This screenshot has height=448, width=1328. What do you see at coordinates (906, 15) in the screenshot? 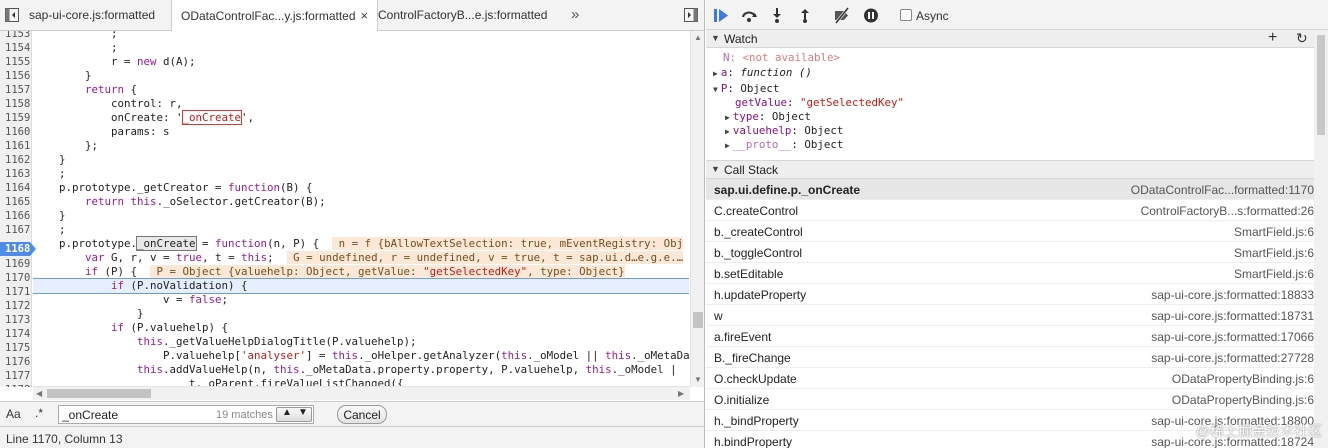
I see `async-checkbox` at bounding box center [906, 15].